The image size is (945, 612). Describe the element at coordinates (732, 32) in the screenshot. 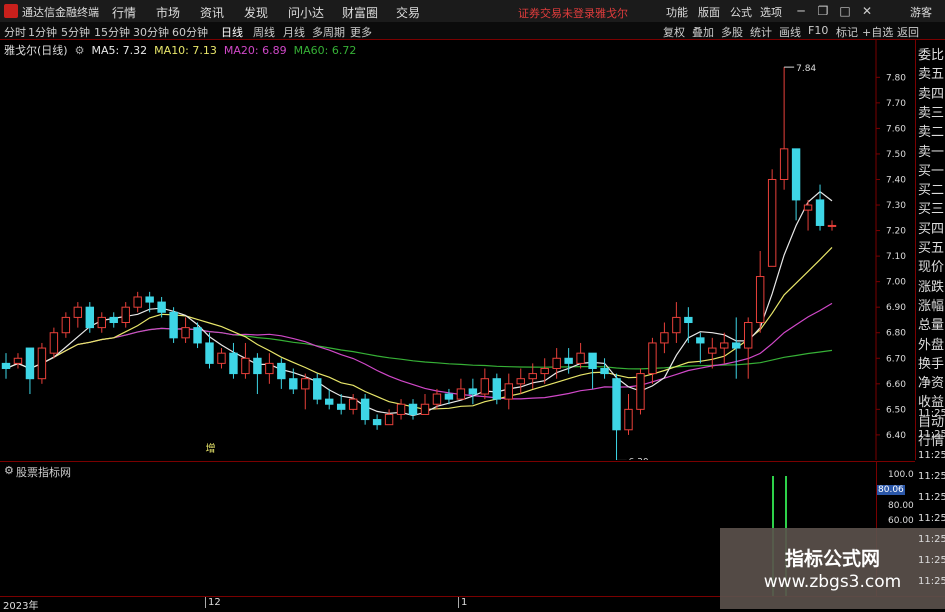

I see `toolbar-multi-stock: 多股` at that location.